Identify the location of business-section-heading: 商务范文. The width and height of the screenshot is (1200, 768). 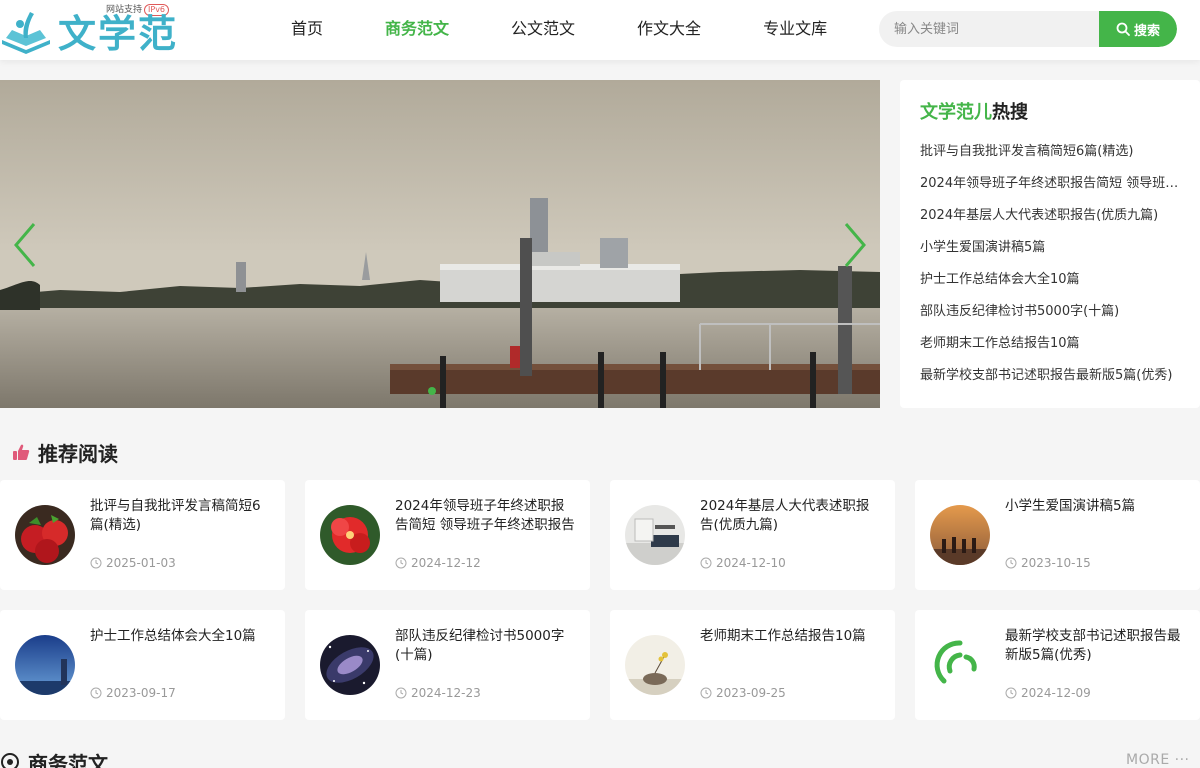
(54, 758).